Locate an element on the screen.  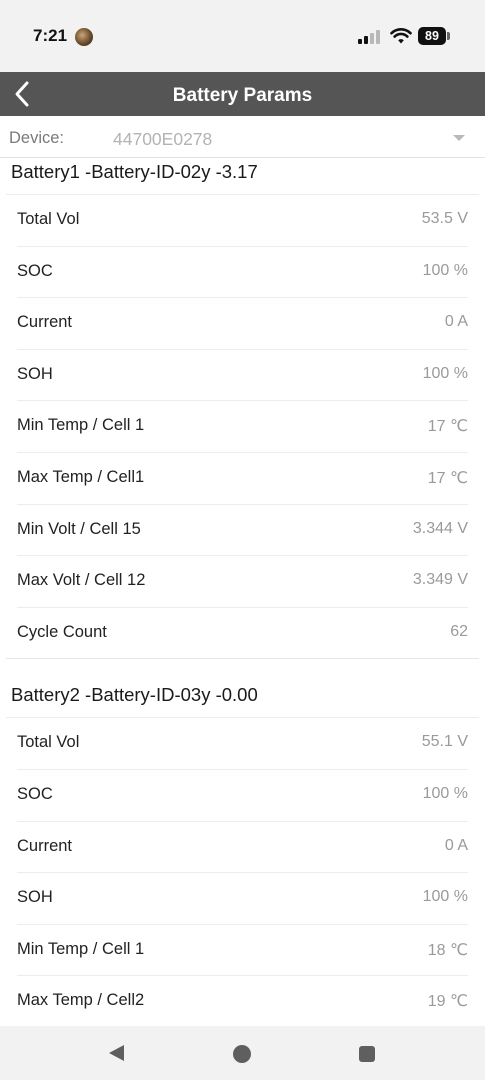
param-label: Cycle Count is located at coordinates (62, 631).